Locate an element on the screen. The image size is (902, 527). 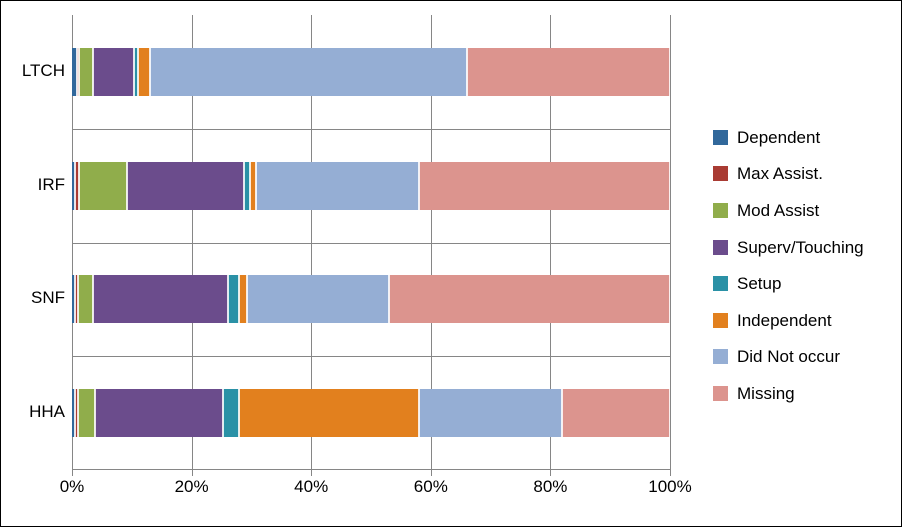
legend-item-independent: Independent is located at coordinates (803, 320).